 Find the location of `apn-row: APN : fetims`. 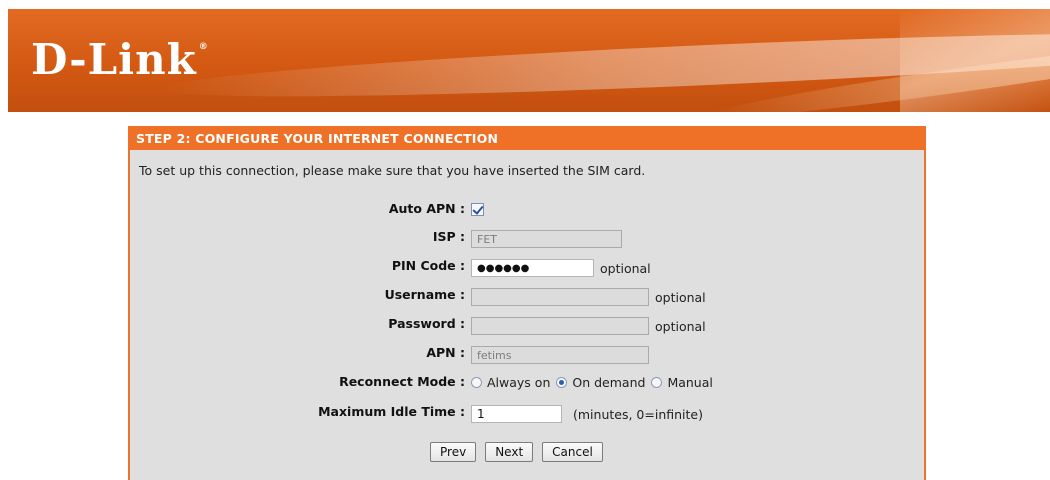

apn-row: APN : fetims is located at coordinates (527, 353).